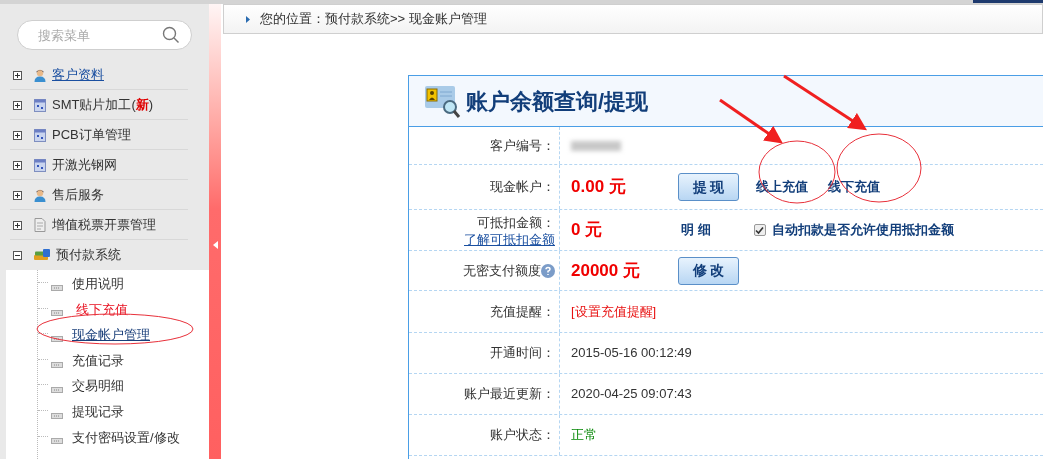 This screenshot has width=1043, height=459. What do you see at coordinates (373, 19) in the screenshot?
I see `breadcrumb-text: 您的位置：预付款系统>> 现金账户管理` at bounding box center [373, 19].